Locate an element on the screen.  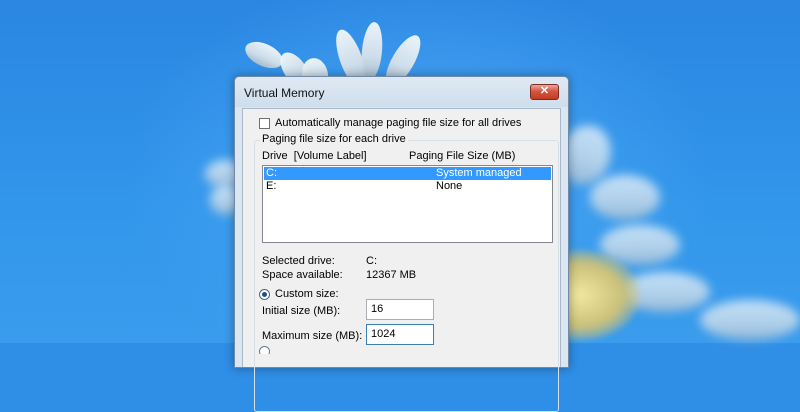
group-label: Paging file size for each drive is located at coordinates (334, 139).